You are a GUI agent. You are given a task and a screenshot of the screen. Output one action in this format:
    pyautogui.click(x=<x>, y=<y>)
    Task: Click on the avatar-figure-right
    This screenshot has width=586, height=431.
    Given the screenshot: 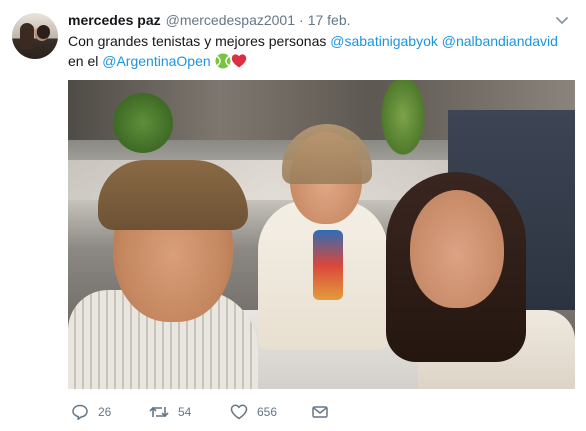 What is the action you would take?
    pyautogui.click(x=43, y=32)
    